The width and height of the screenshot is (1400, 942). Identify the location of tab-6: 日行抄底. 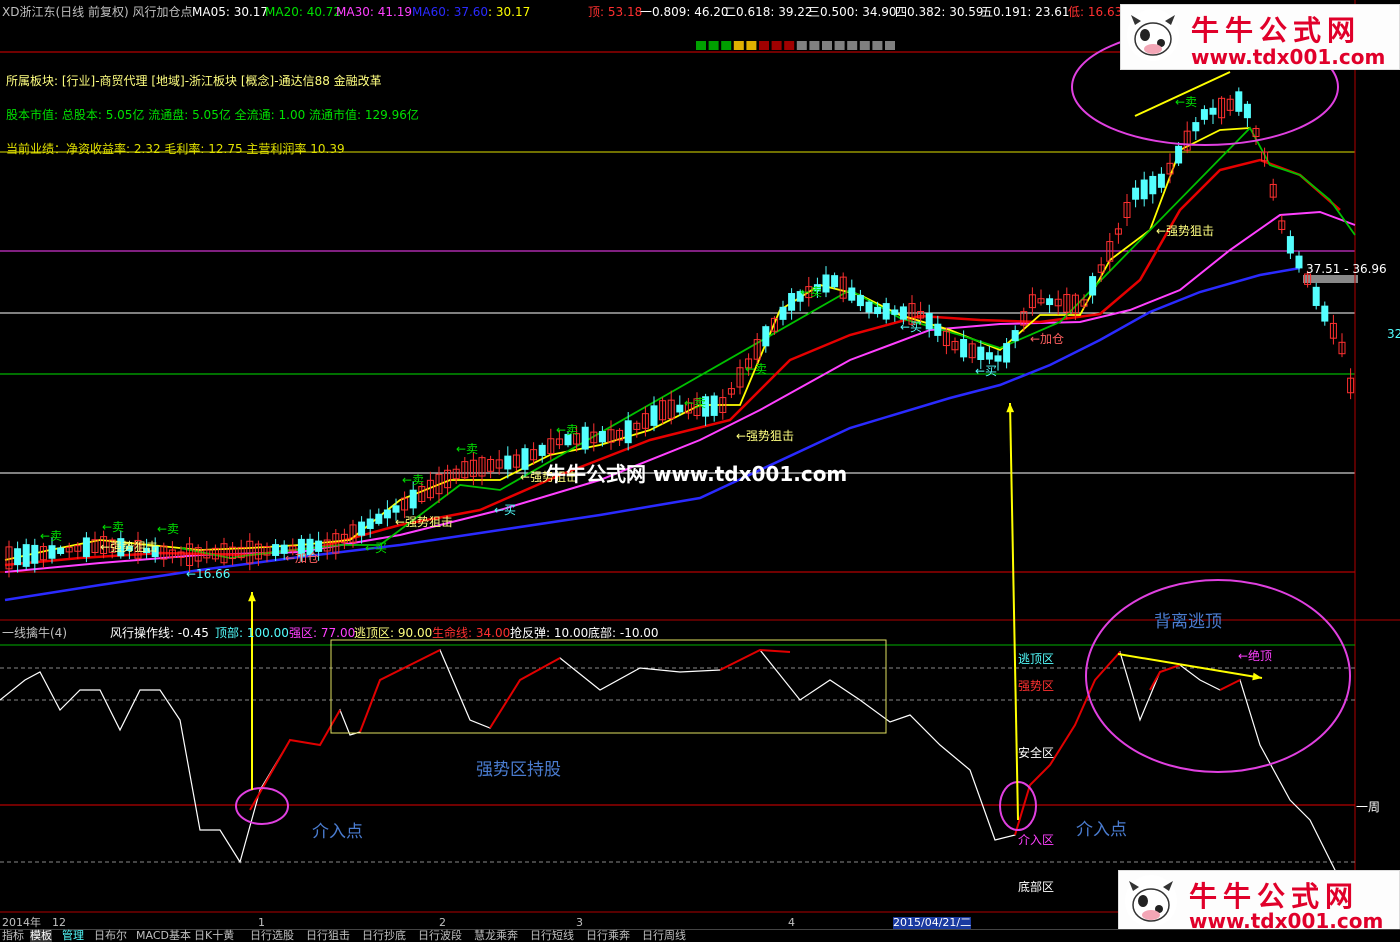
(384, 936).